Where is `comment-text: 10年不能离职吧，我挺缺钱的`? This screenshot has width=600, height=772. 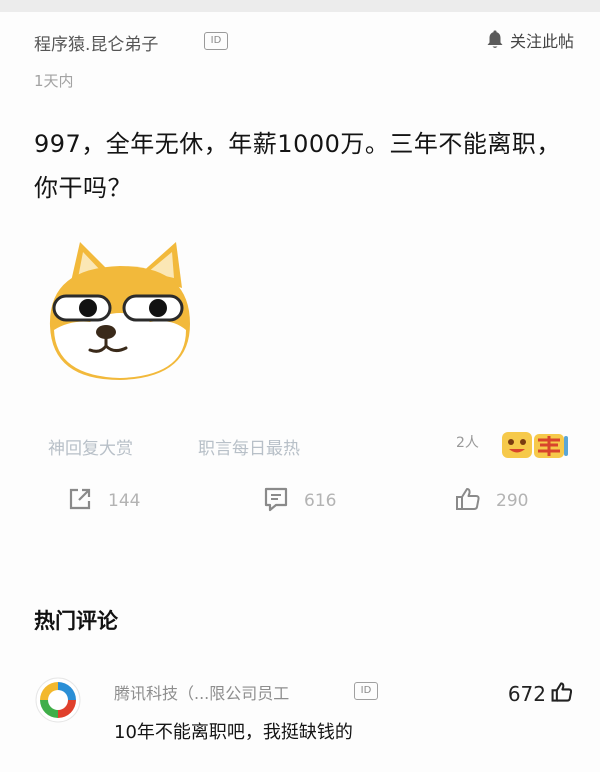
comment-text: 10年不能离职吧，我挺缺钱的 is located at coordinates (233, 732).